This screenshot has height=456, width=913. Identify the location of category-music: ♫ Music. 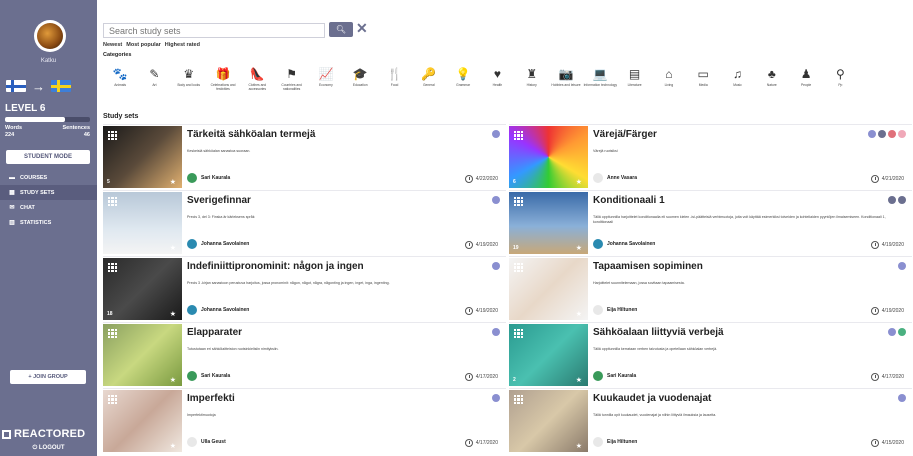
(737, 81).